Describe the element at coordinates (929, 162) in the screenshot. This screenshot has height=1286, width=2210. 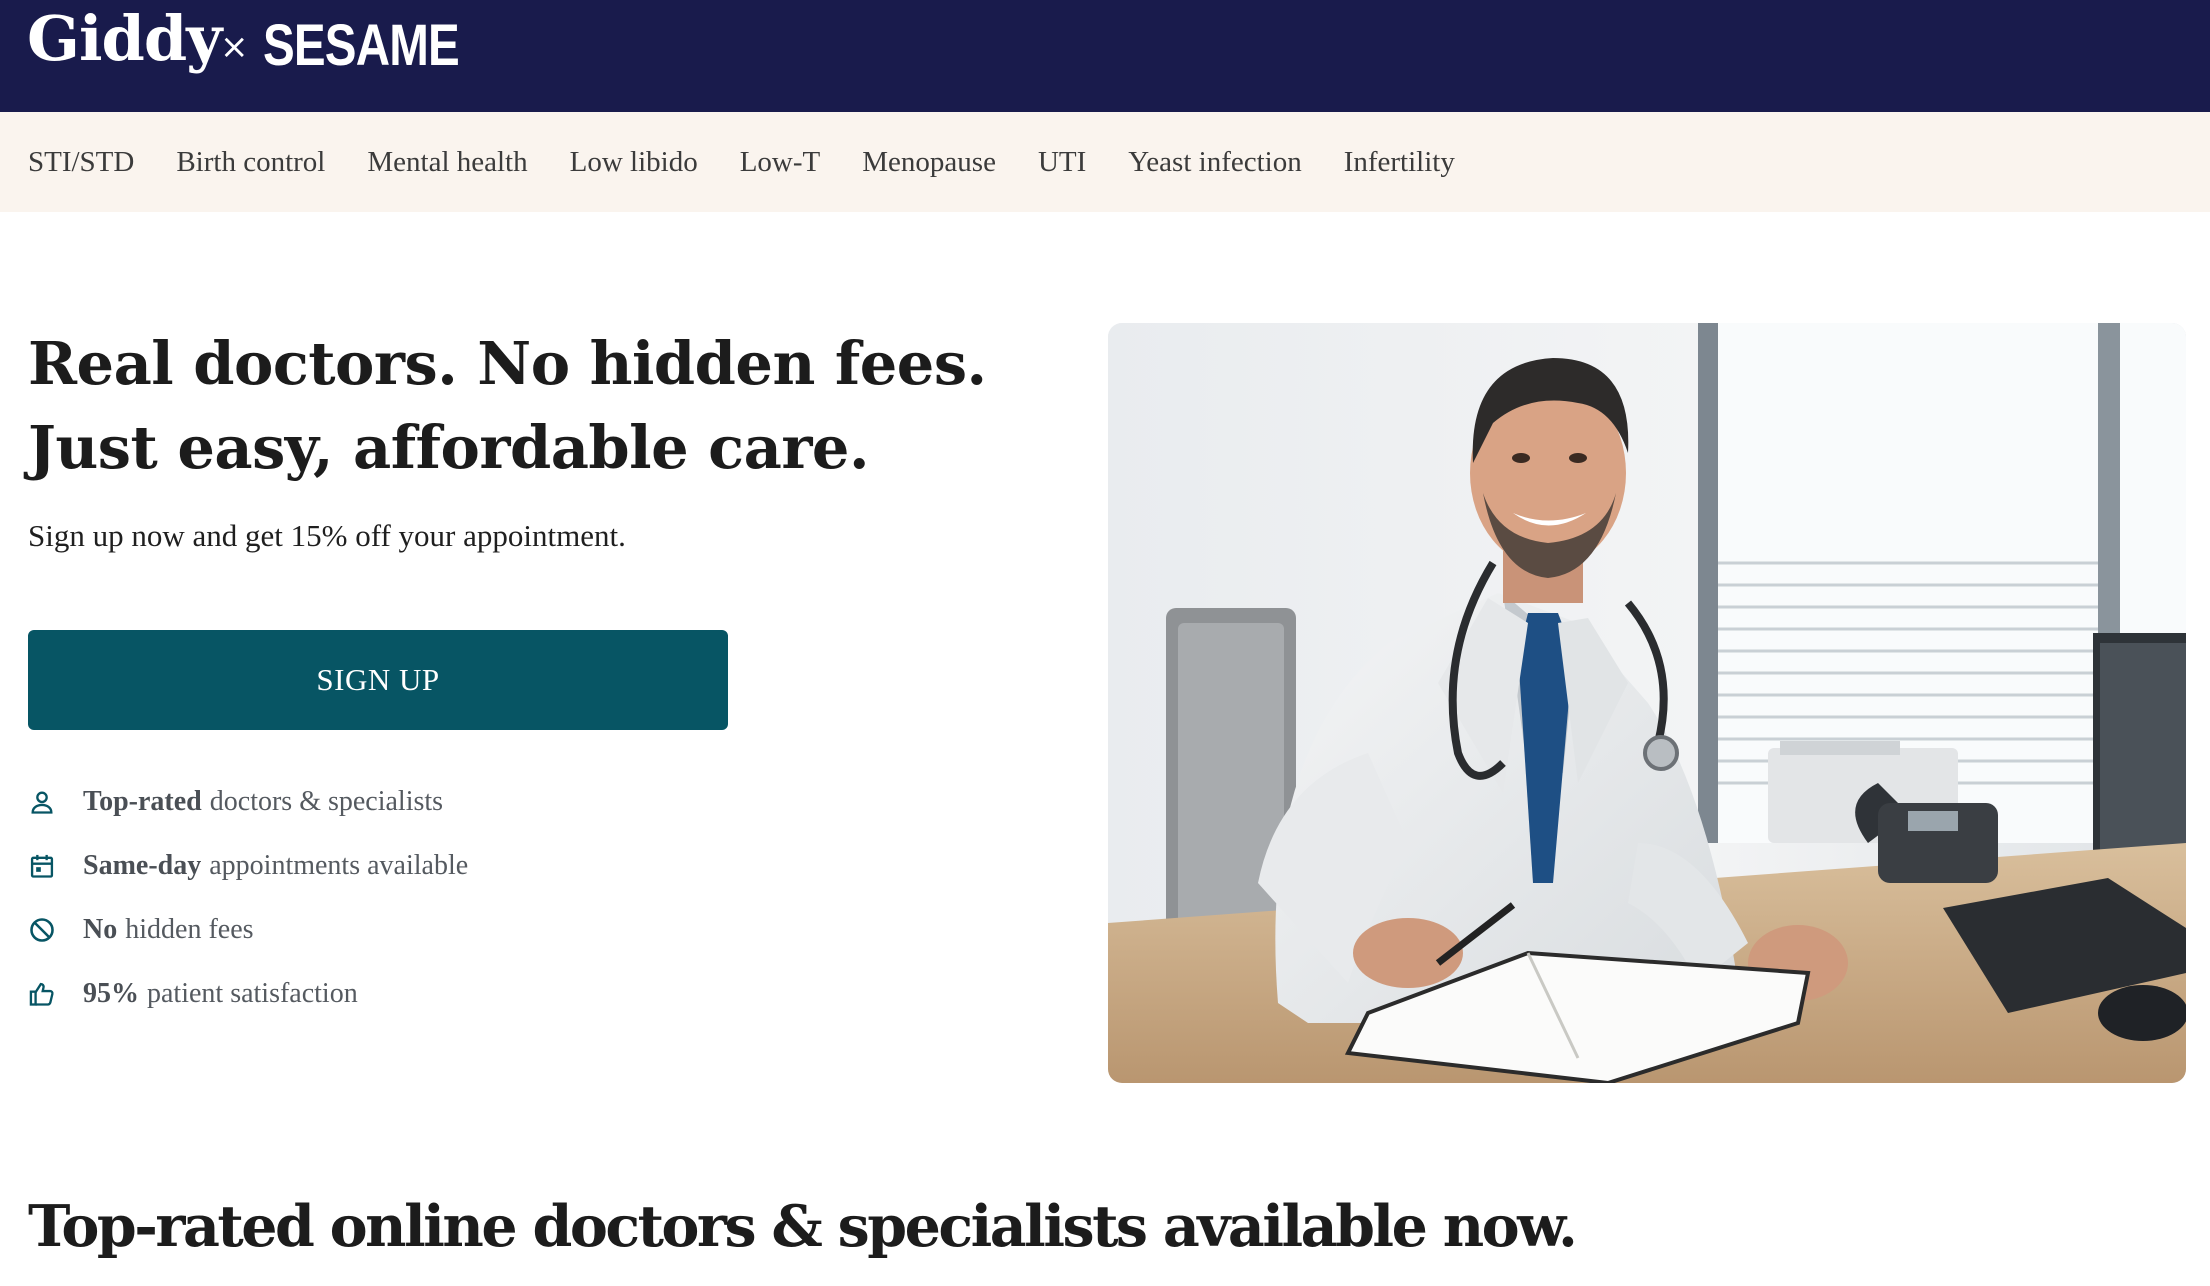
I see `nav-item-menopause: Menopause` at that location.